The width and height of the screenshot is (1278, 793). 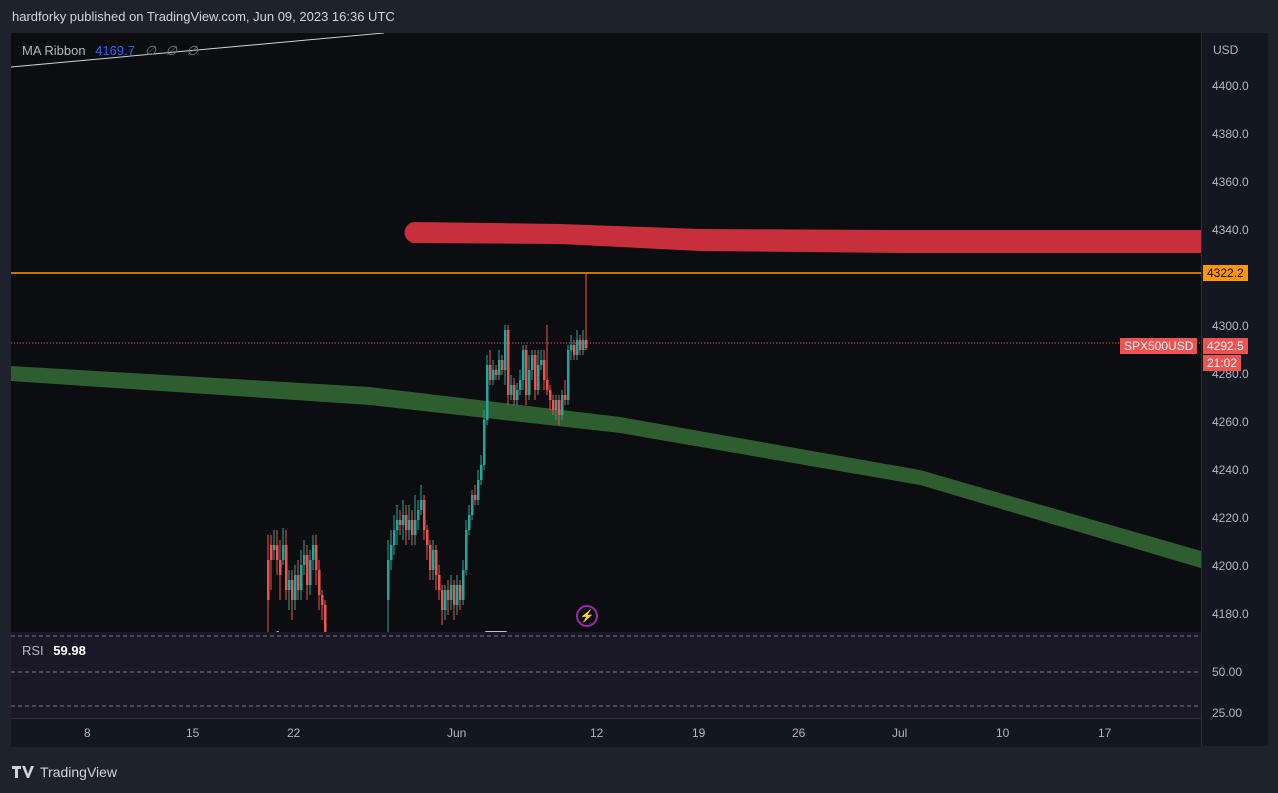 What do you see at coordinates (115, 50) in the screenshot?
I see `ma-ribbon-value: 4169.7` at bounding box center [115, 50].